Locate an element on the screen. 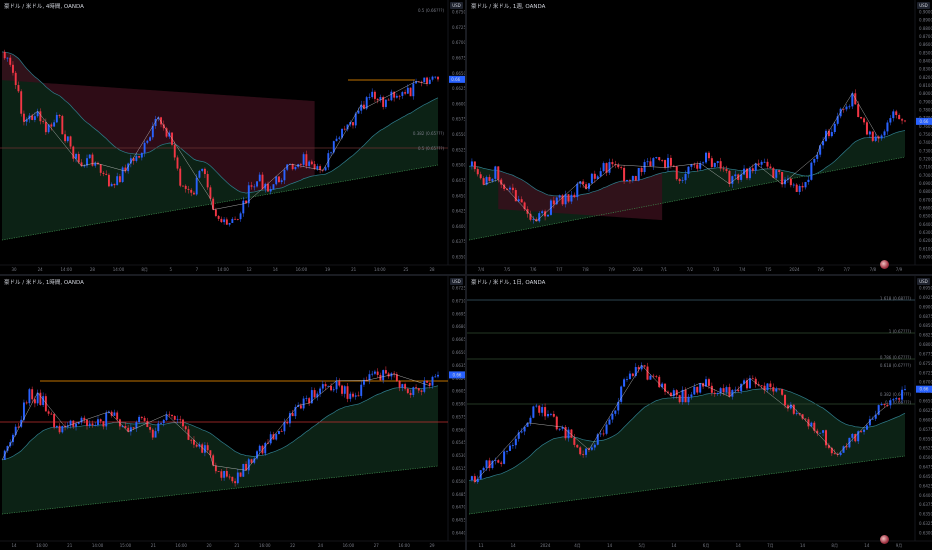 Image resolution: width=932 pixels, height=550 pixels. x-tick-label: 7/3 is located at coordinates (716, 269).